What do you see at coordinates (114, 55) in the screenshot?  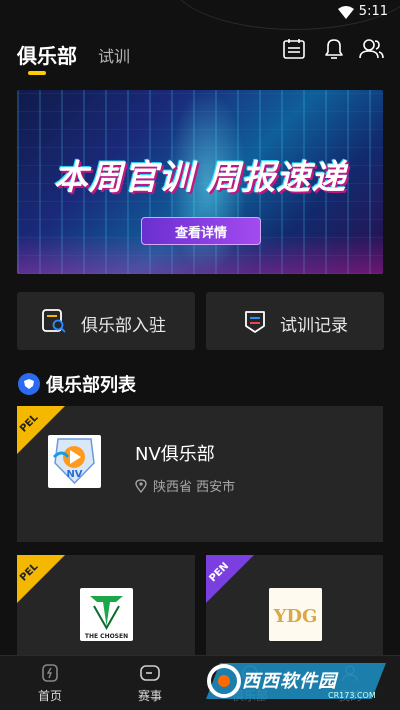 I see `tab-trial: 试训` at bounding box center [114, 55].